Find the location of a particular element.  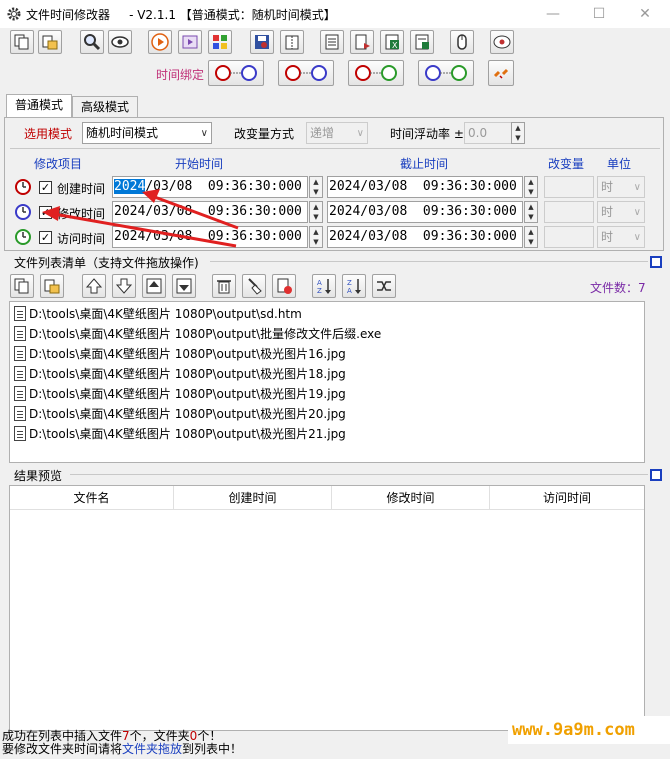

status-text: 到列表中！ is located at coordinates (212, 749).